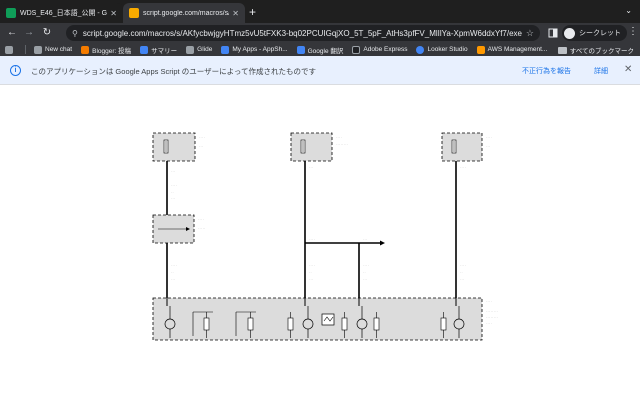 The width and height of the screenshot is (640, 400). What do you see at coordinates (75, 33) in the screenshot?
I see `site-info-icon: ⚲` at bounding box center [75, 33].